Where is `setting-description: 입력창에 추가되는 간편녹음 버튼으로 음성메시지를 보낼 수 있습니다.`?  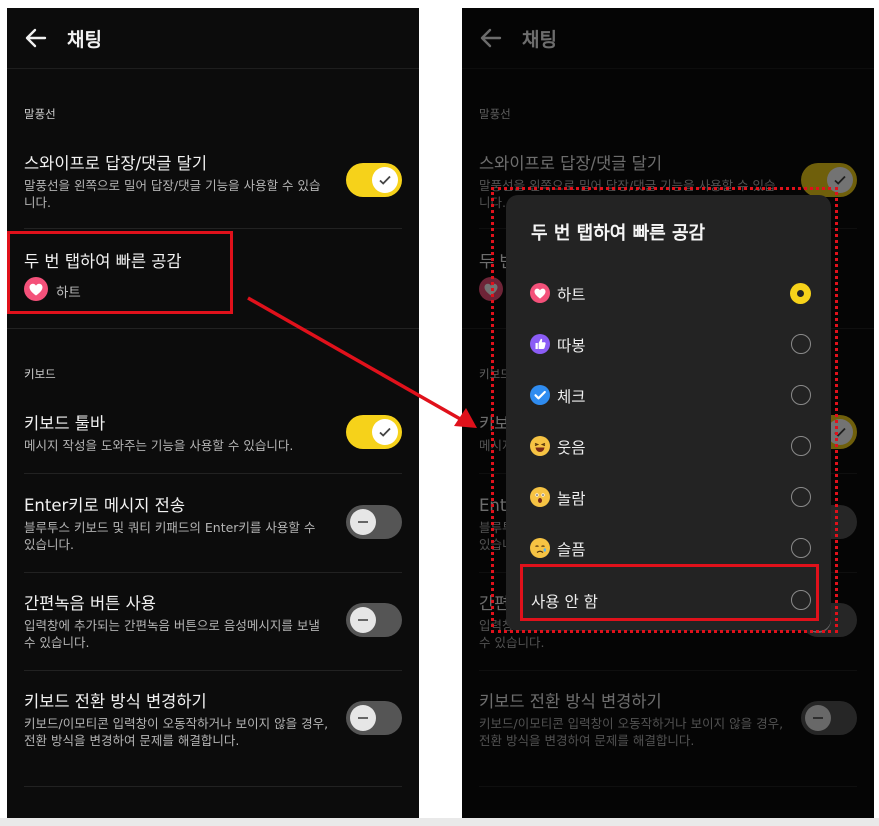
setting-description: 입력창에 추가되는 간편녹음 버튼으로 음성메시지를 보낼 수 있습니다. is located at coordinates (172, 634).